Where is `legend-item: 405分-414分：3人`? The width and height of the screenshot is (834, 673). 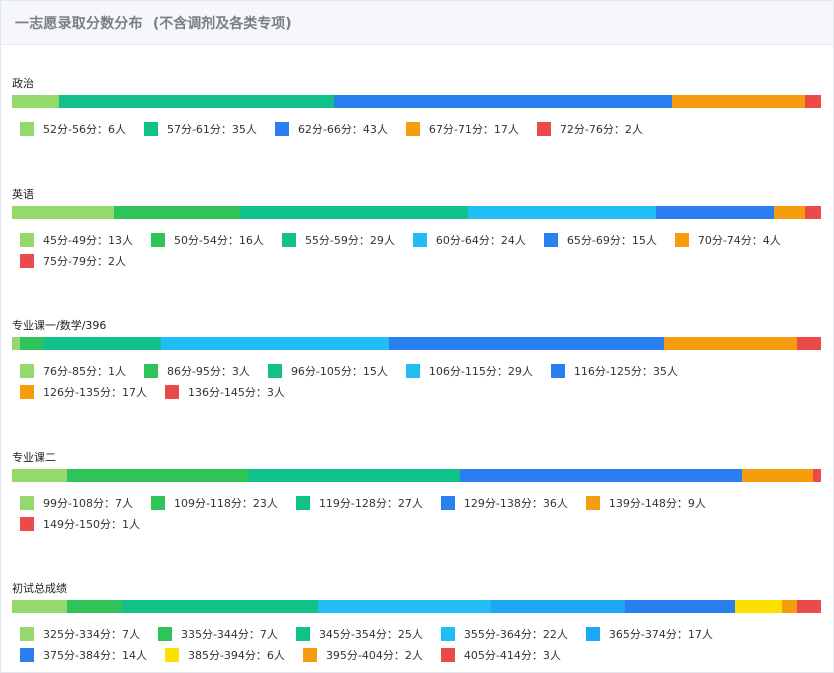
legend-item: 405分-414分：3人 is located at coordinates (500, 654).